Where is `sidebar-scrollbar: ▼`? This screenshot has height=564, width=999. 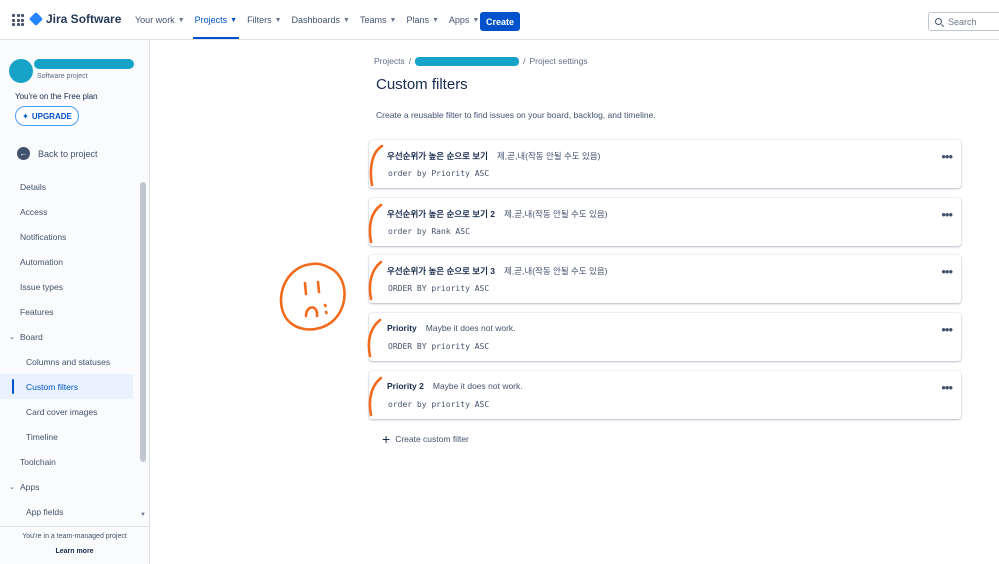
sidebar-scrollbar: ▼ is located at coordinates (143, 348).